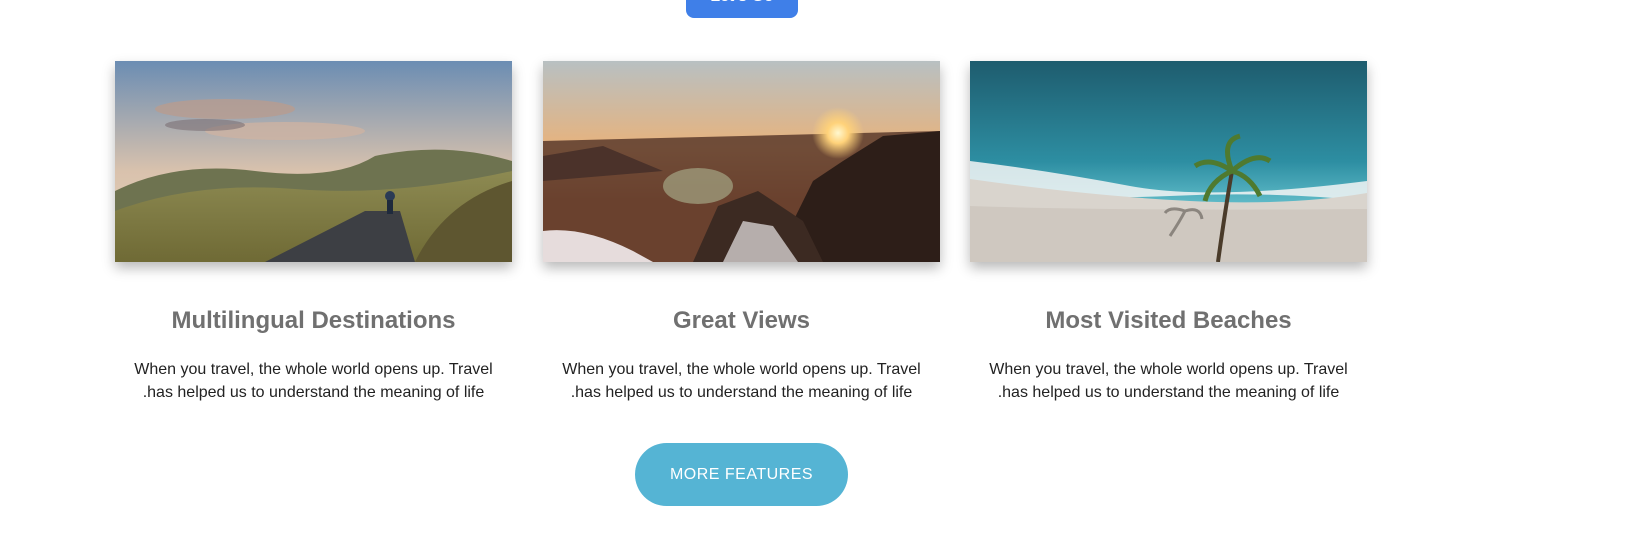  What do you see at coordinates (741, 320) in the screenshot?
I see `card-title: Great Views` at bounding box center [741, 320].